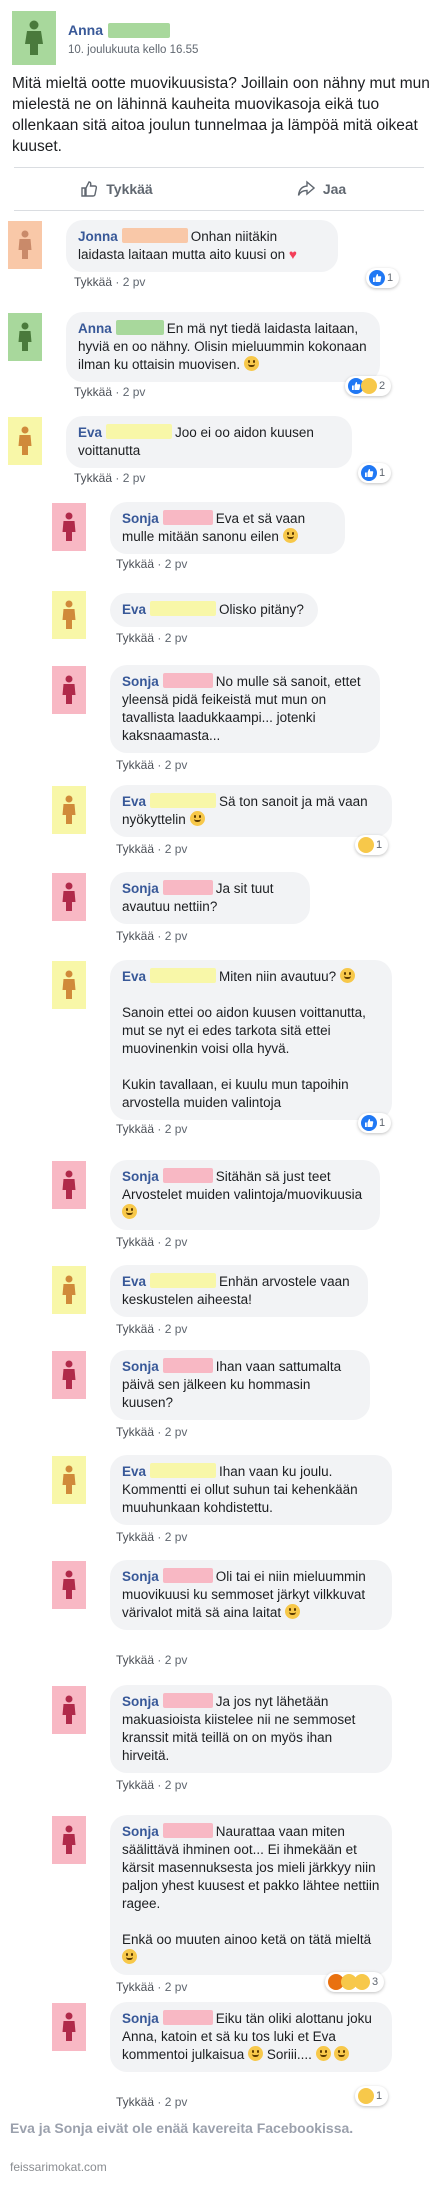 The width and height of the screenshot is (441, 2192). What do you see at coordinates (98, 236) in the screenshot?
I see `comment-author: Jonna` at bounding box center [98, 236].